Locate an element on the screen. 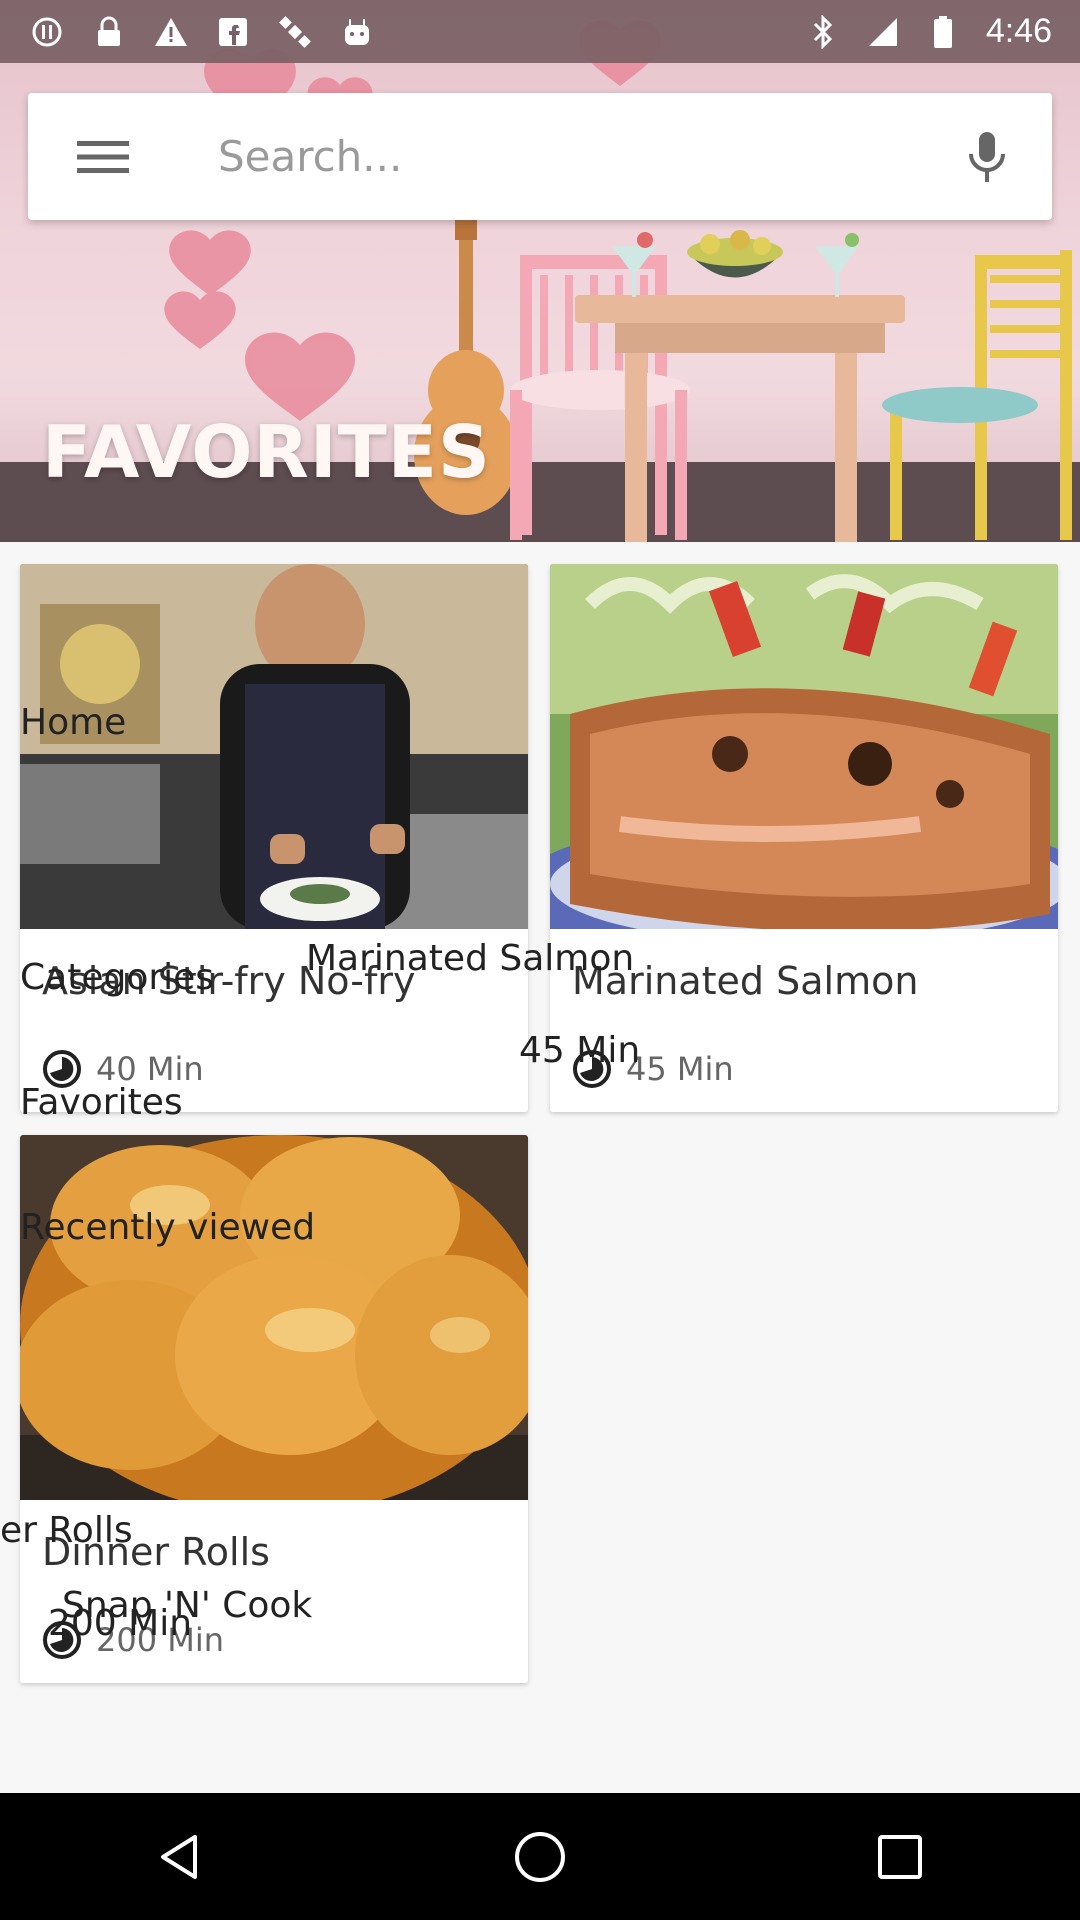 The height and width of the screenshot is (1920, 1080). recents-icon is located at coordinates (900, 1856).